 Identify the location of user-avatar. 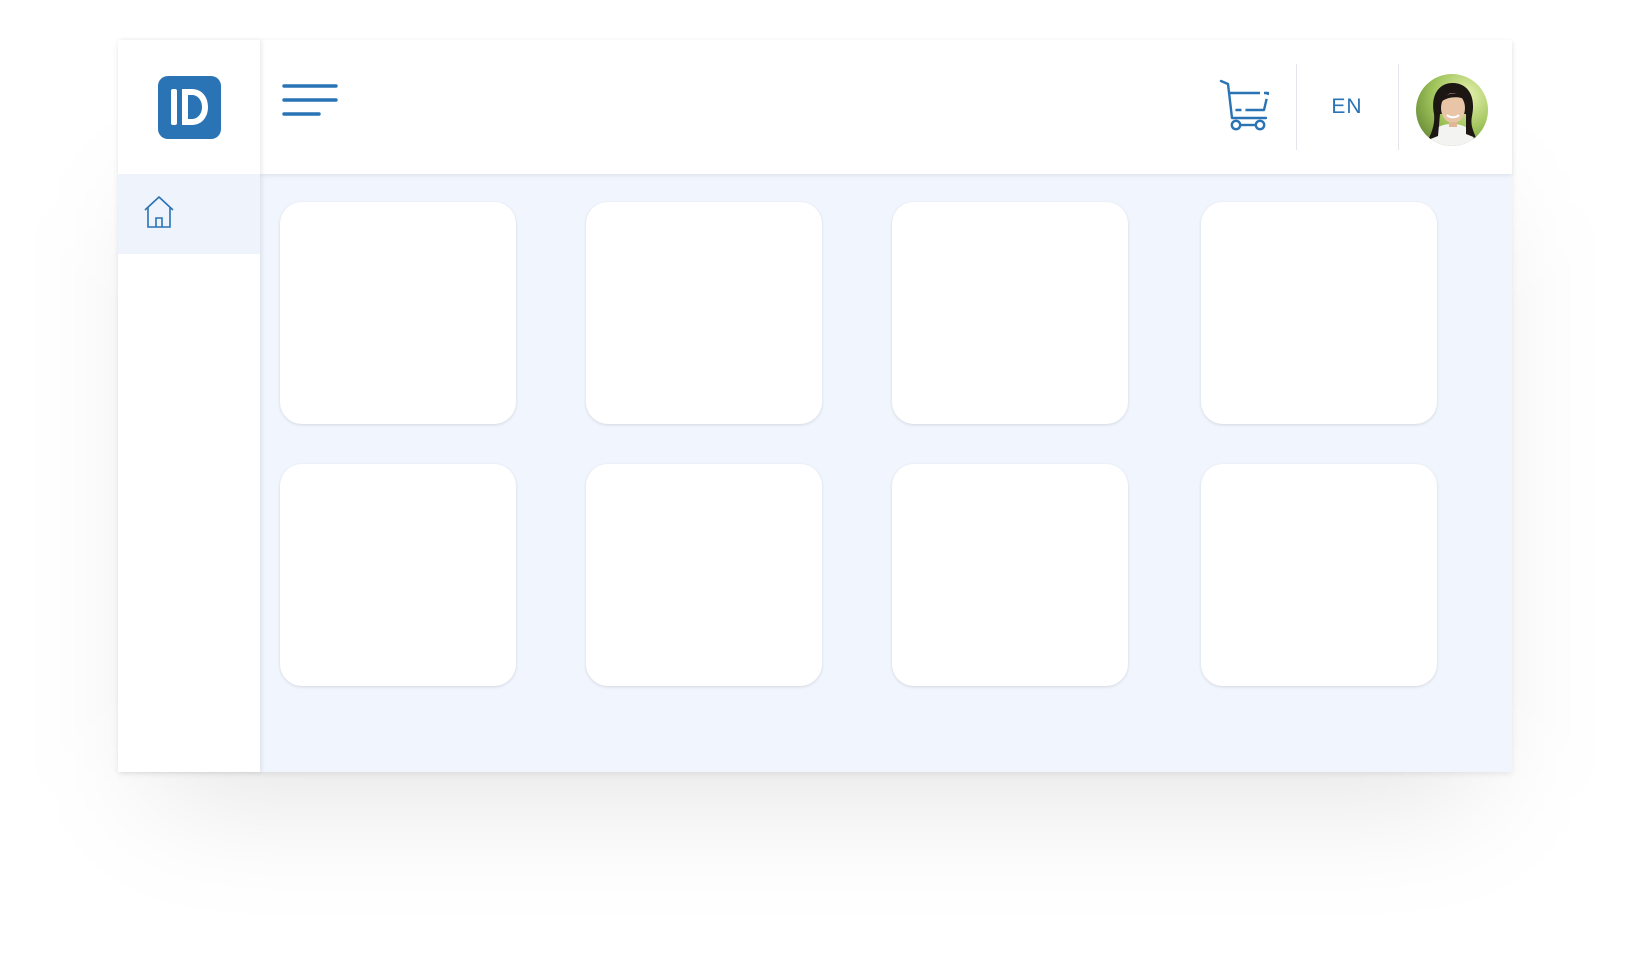
(1452, 110).